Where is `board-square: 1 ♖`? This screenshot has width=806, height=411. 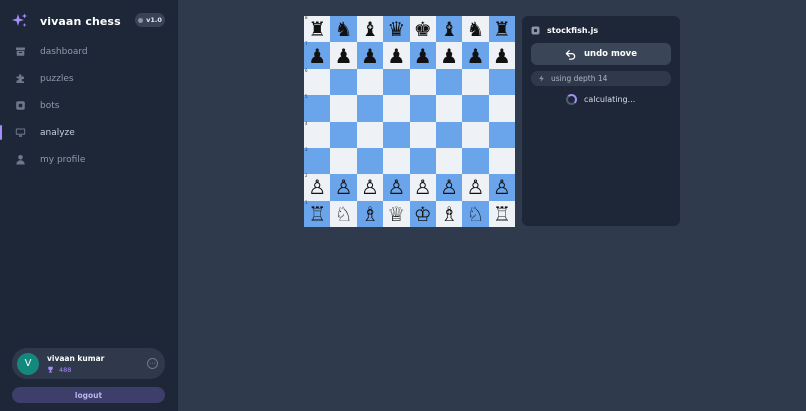 board-square: 1 ♖ is located at coordinates (317, 213).